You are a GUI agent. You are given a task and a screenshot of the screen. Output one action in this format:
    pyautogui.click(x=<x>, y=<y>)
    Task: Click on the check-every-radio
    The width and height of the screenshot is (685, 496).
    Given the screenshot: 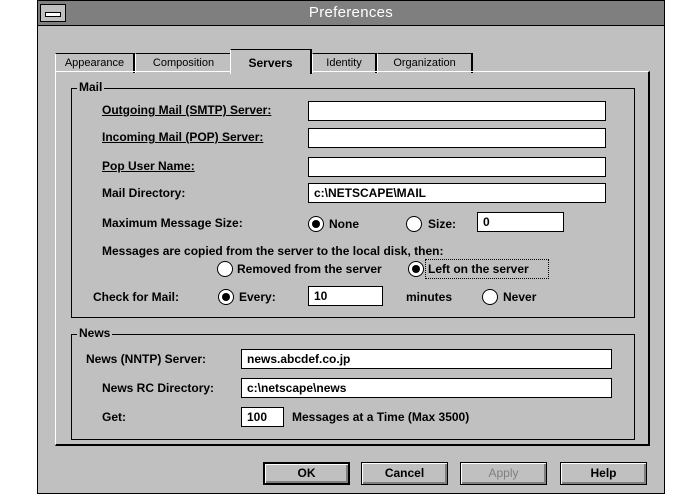 What is the action you would take?
    pyautogui.click(x=226, y=297)
    